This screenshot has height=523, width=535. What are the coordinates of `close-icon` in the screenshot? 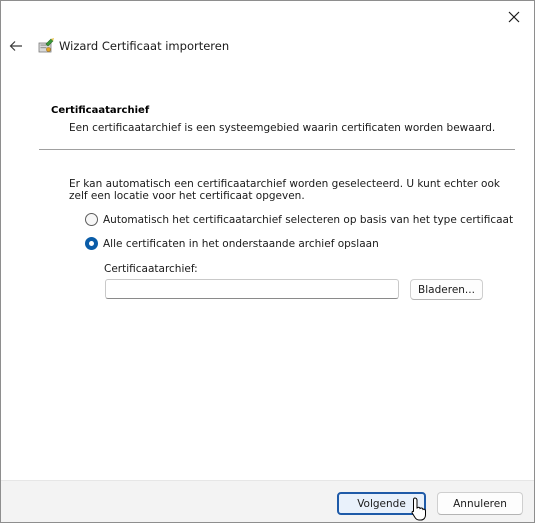 It's located at (514, 17).